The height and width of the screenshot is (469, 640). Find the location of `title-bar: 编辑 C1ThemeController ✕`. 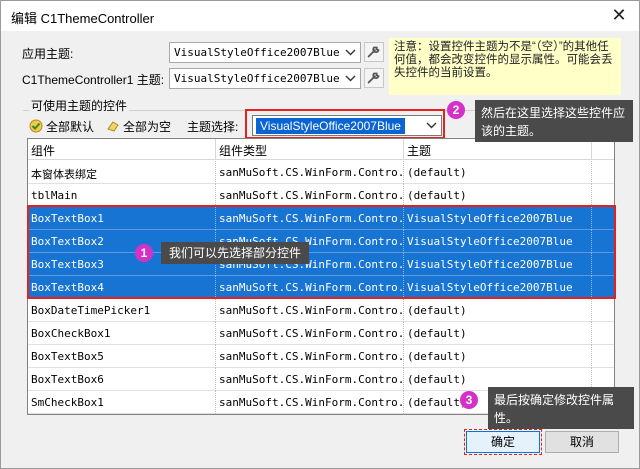

title-bar: 编辑 C1ThemeController ✕ is located at coordinates (320, 16).